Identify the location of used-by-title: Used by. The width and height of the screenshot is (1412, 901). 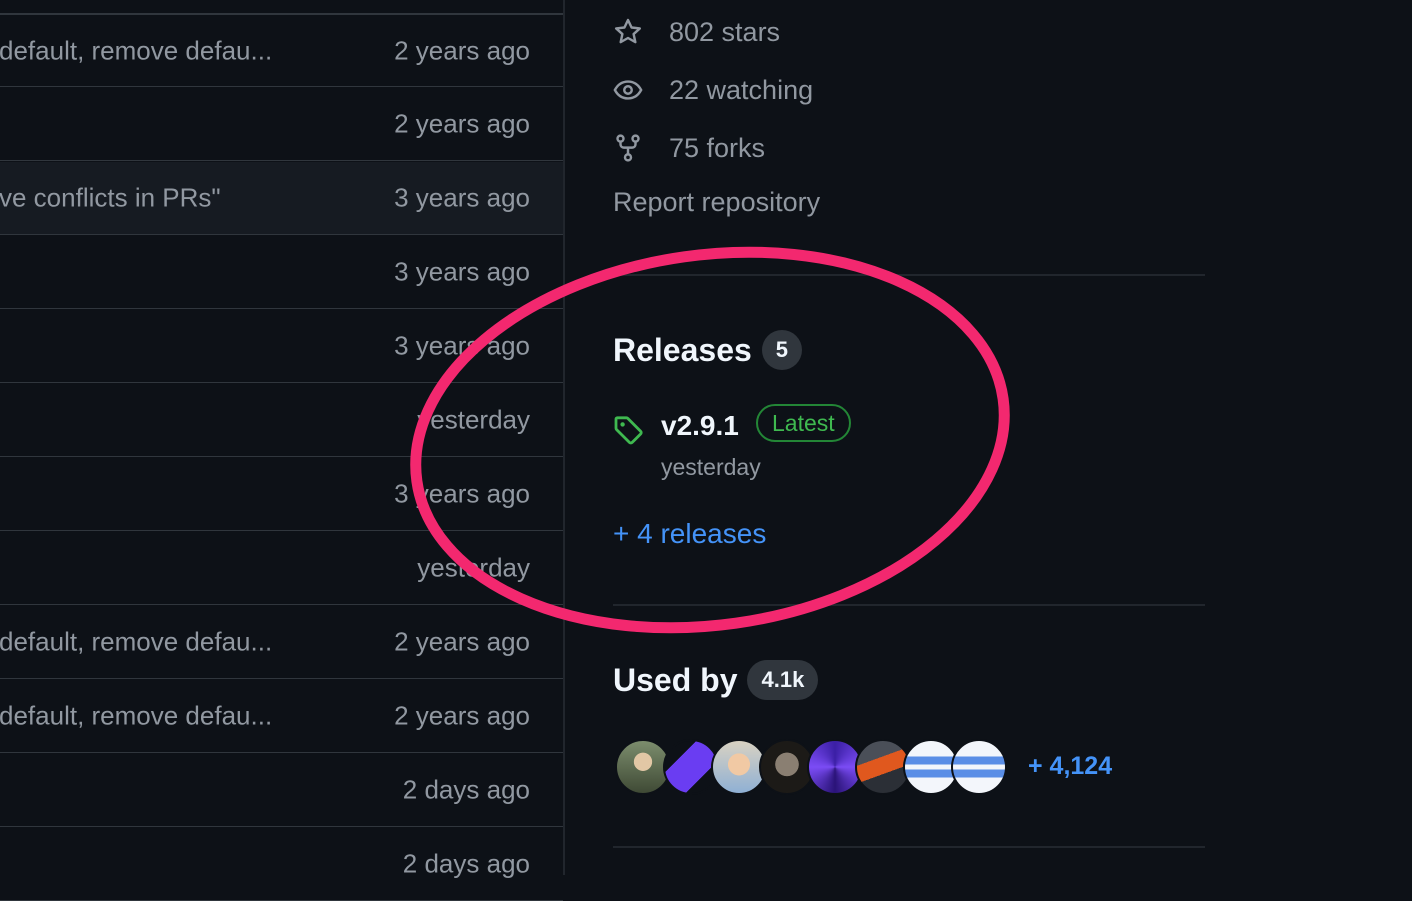
(675, 679).